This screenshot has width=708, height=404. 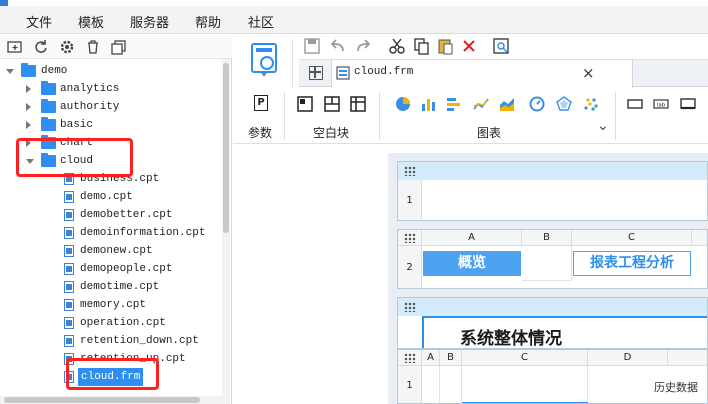 What do you see at coordinates (110, 71) in the screenshot?
I see `tree-root-demo: demo` at bounding box center [110, 71].